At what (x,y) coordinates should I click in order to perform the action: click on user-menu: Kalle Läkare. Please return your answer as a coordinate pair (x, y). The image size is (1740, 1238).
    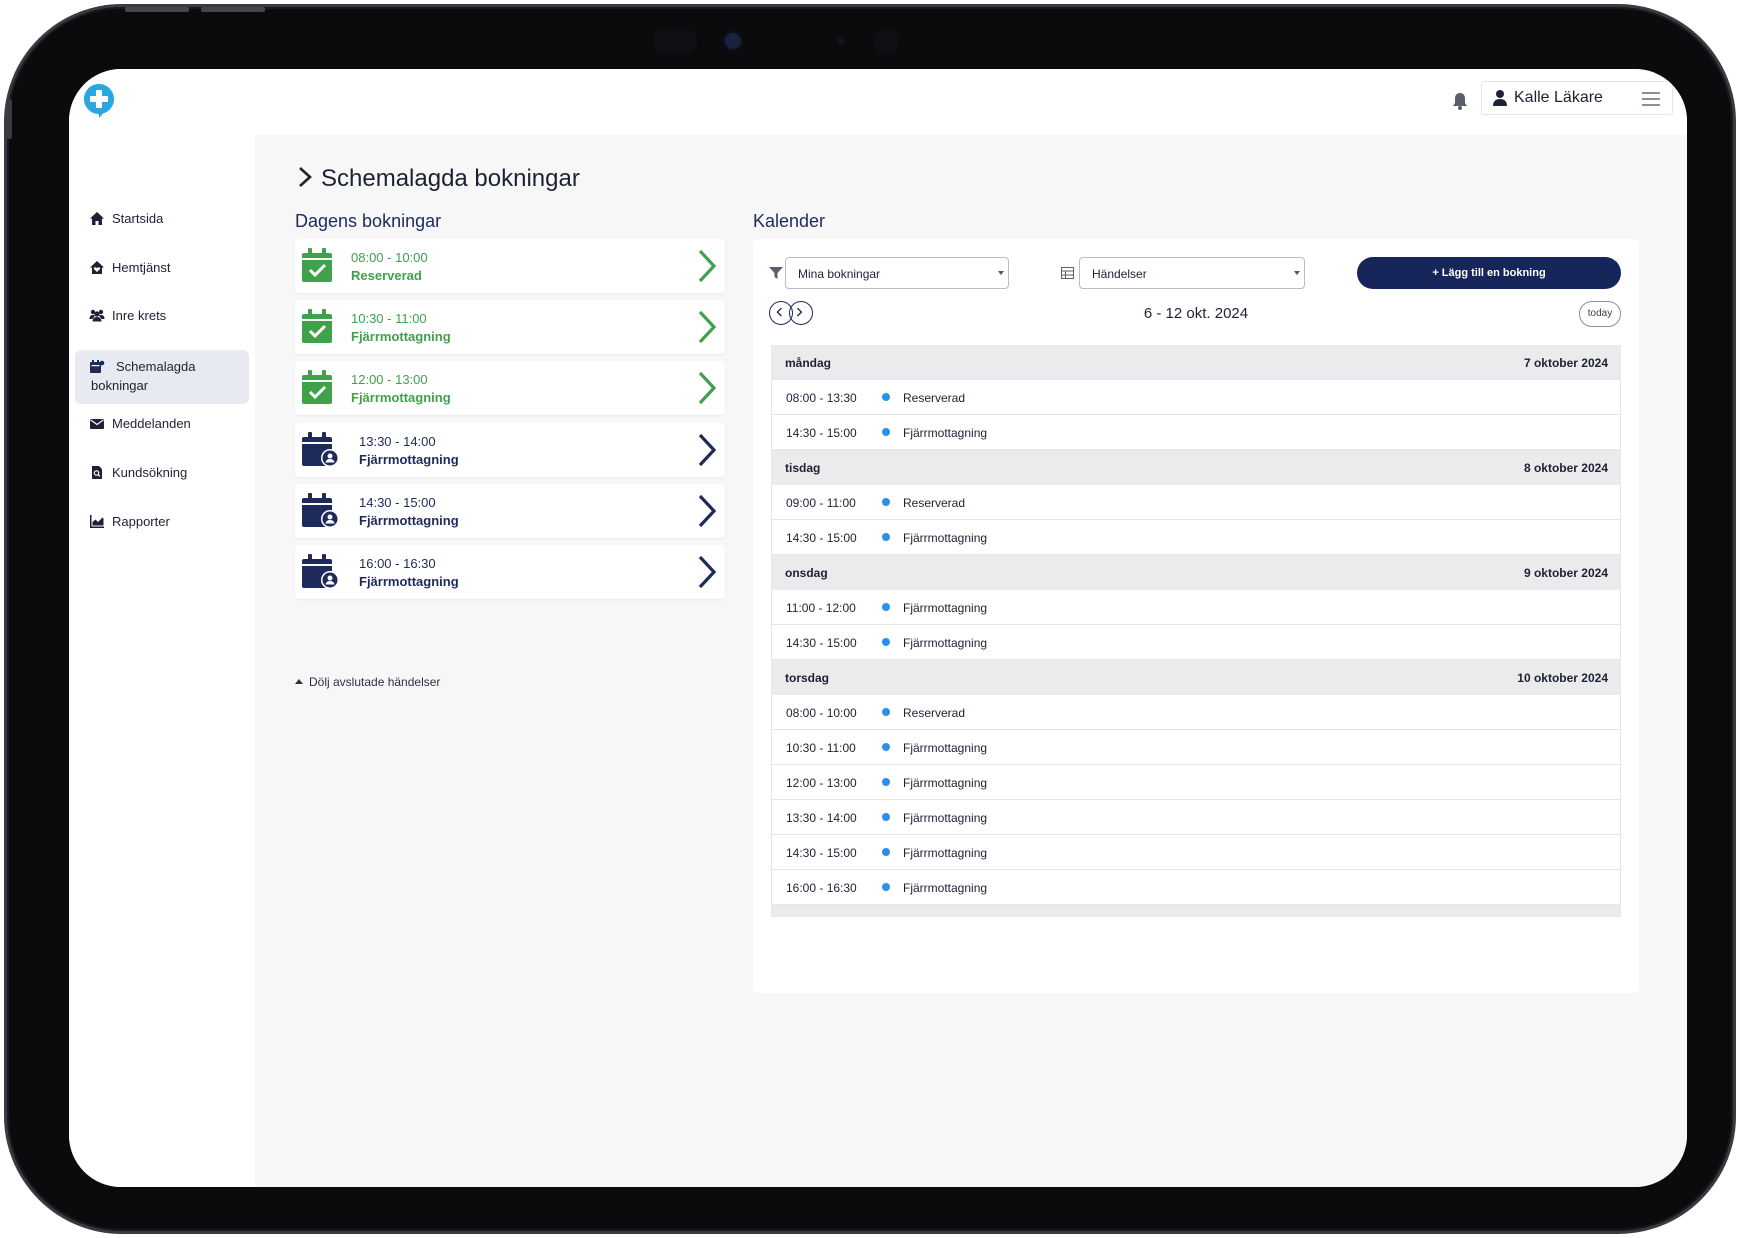
    Looking at the image, I should click on (1577, 98).